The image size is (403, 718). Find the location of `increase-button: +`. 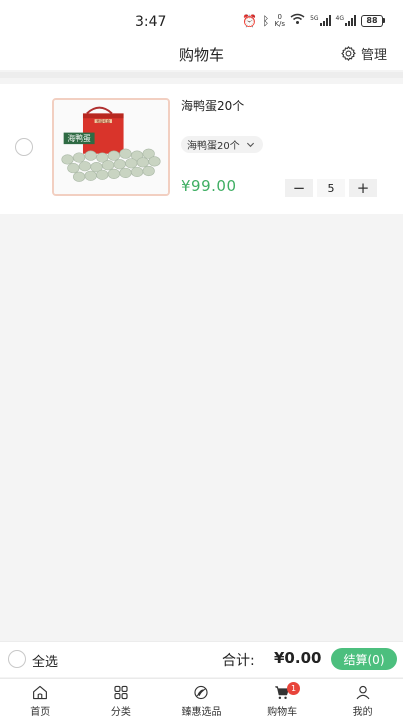

increase-button: + is located at coordinates (363, 188).